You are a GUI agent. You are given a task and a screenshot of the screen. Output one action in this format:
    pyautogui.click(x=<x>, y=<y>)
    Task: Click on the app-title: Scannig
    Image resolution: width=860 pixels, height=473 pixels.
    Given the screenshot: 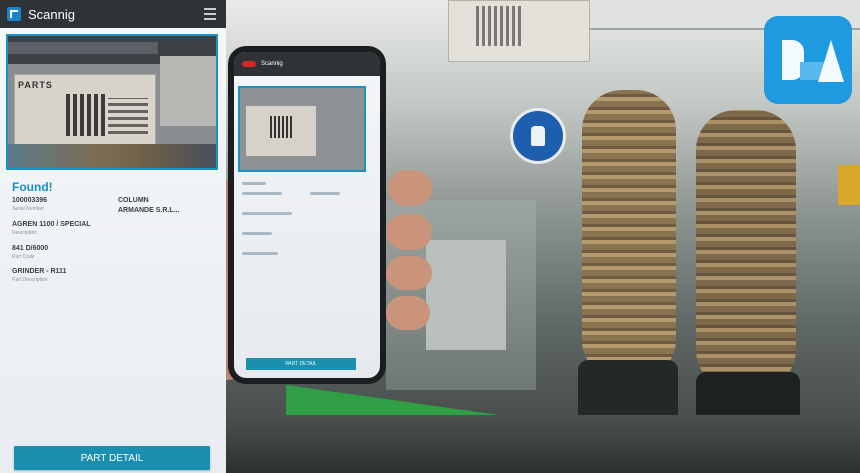 What is the action you would take?
    pyautogui.click(x=51, y=14)
    